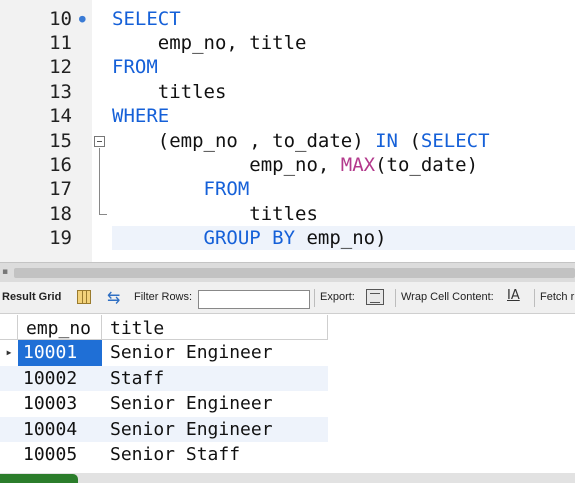 This screenshot has width=575, height=483. Describe the element at coordinates (103, 214) in the screenshot. I see `fold-guide-end` at that location.